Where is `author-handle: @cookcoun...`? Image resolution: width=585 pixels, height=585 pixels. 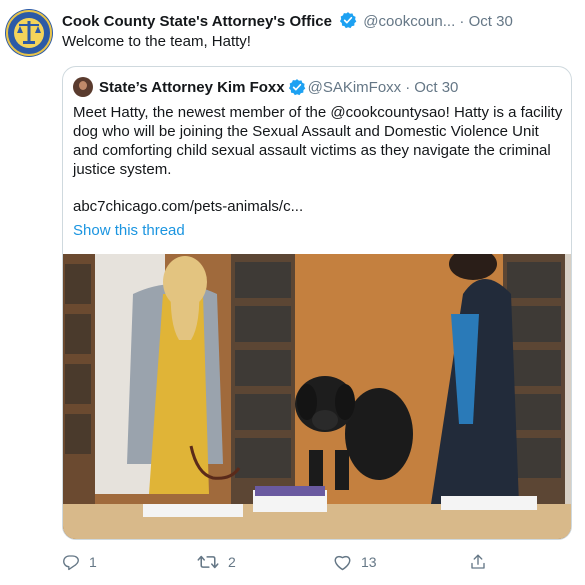
author-handle: @cookcoun... is located at coordinates (409, 21).